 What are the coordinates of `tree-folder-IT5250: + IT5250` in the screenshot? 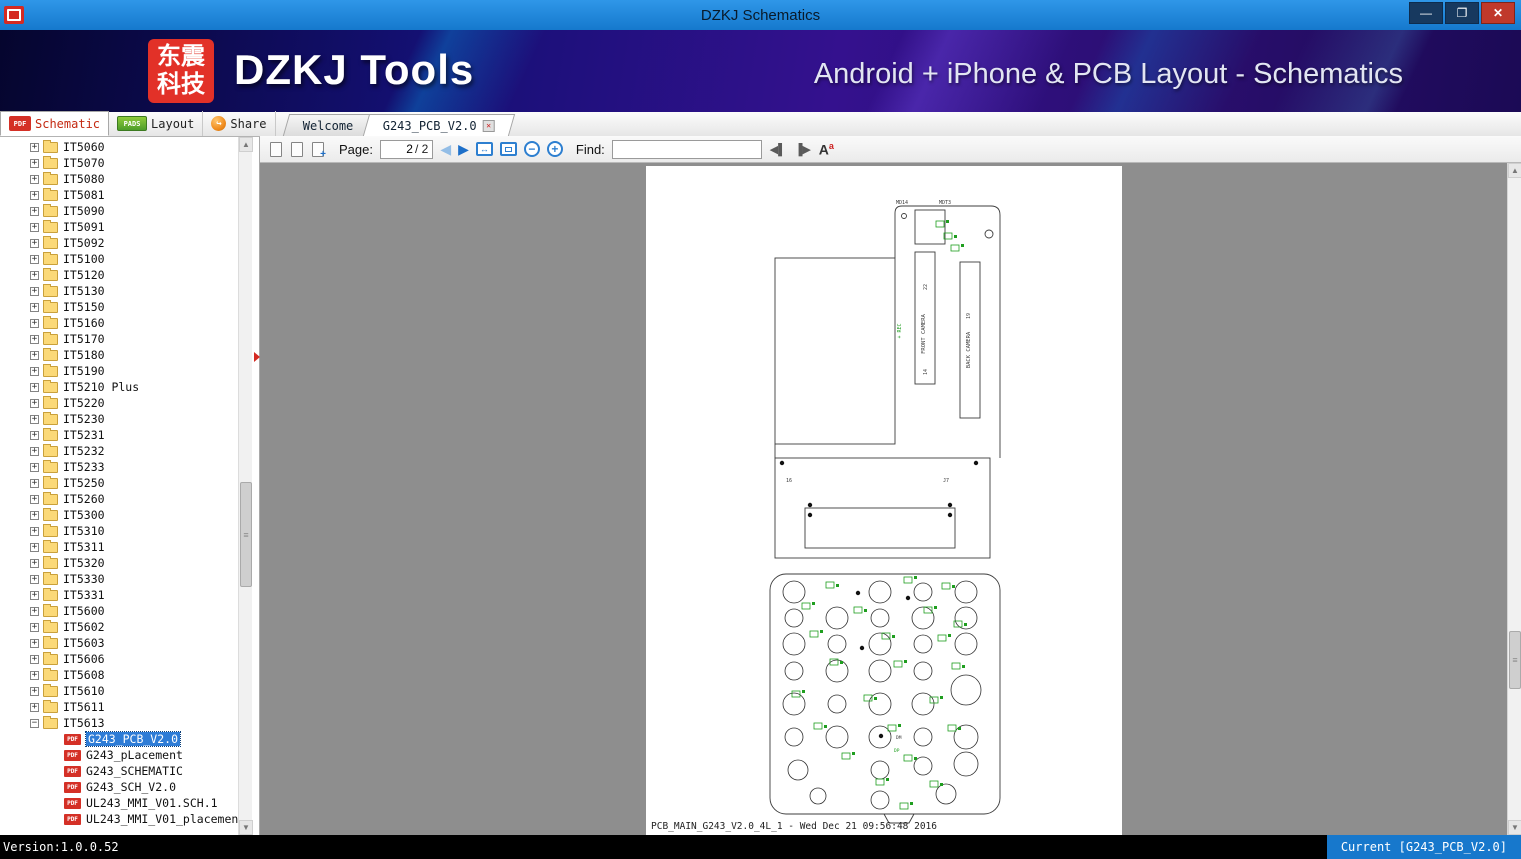 It's located at (119, 483).